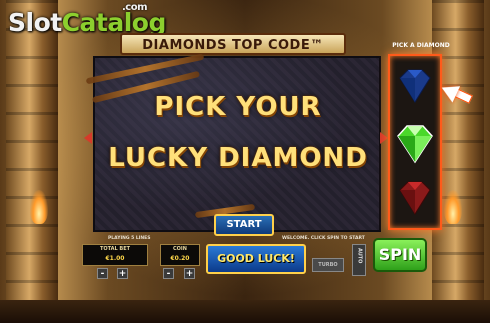  I want to click on start-button: START, so click(244, 225).